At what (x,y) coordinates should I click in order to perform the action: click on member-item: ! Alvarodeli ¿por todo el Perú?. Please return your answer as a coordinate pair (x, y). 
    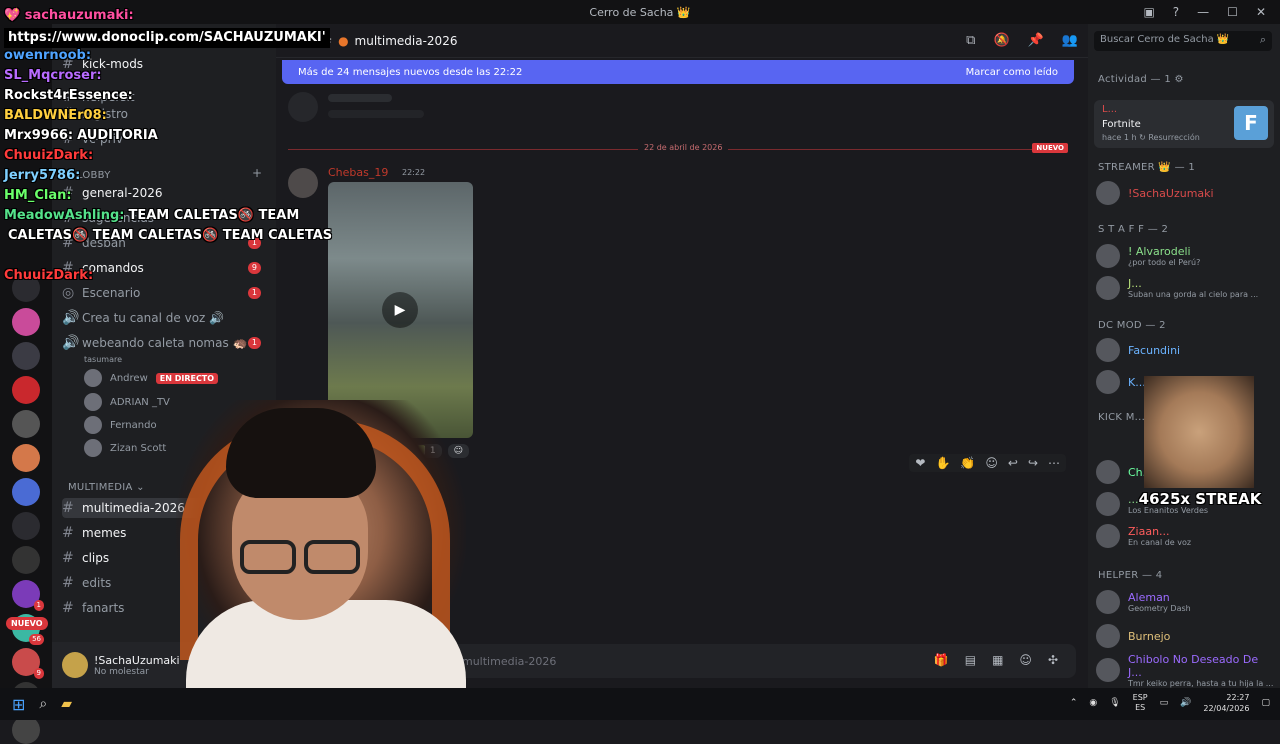
    Looking at the image, I should click on (1185, 256).